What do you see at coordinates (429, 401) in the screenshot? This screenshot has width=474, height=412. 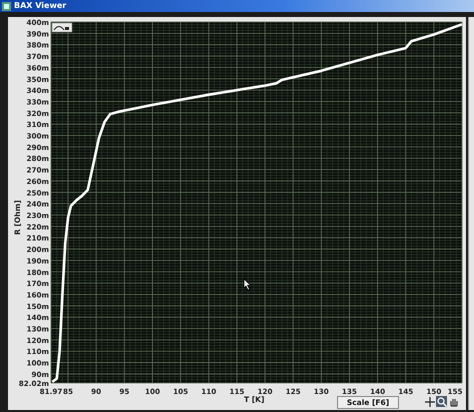 I see `crosshair-tool-button` at bounding box center [429, 401].